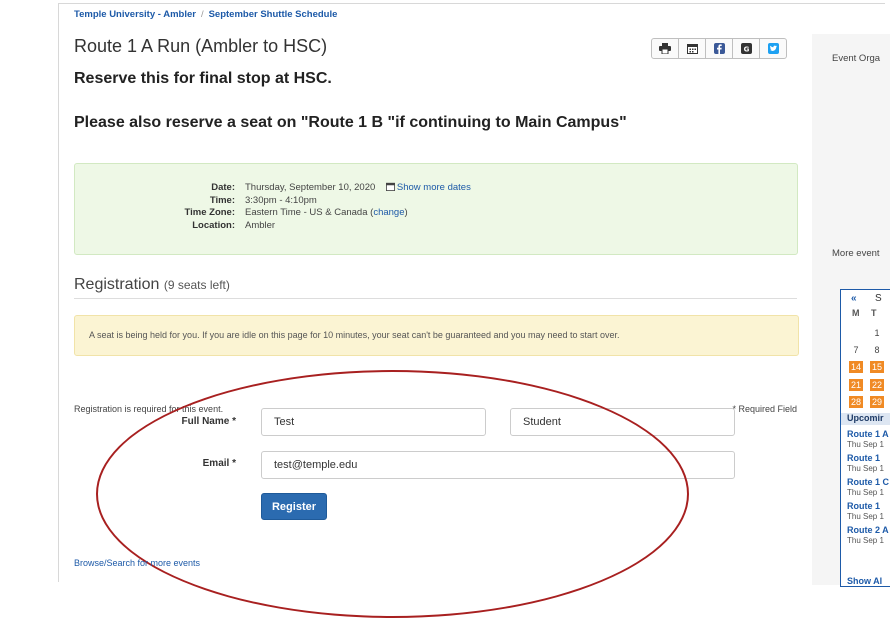 The image size is (890, 618). What do you see at coordinates (435, 298) in the screenshot?
I see `divider` at bounding box center [435, 298].